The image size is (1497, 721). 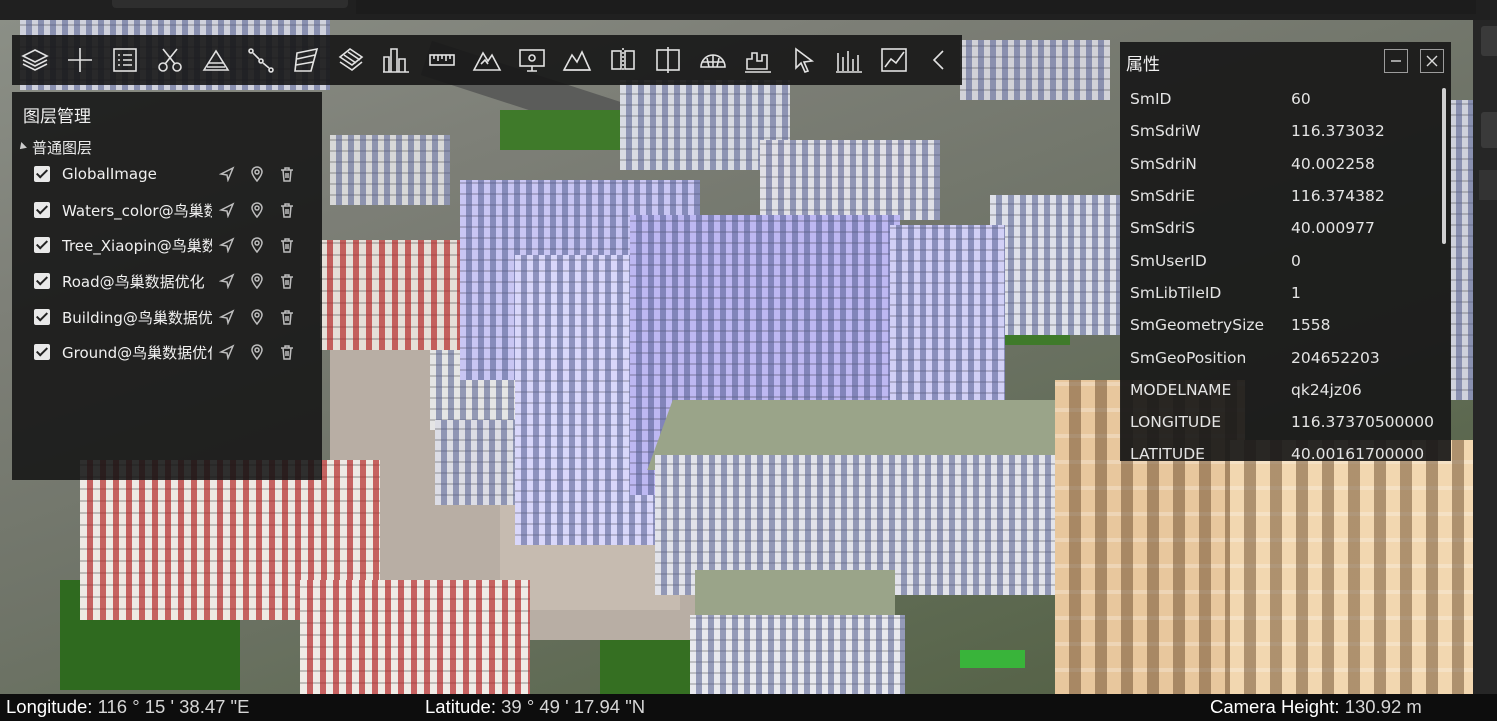 What do you see at coordinates (1282, 449) in the screenshot?
I see `attribute-row: LATITUDE 40.00161700000` at bounding box center [1282, 449].